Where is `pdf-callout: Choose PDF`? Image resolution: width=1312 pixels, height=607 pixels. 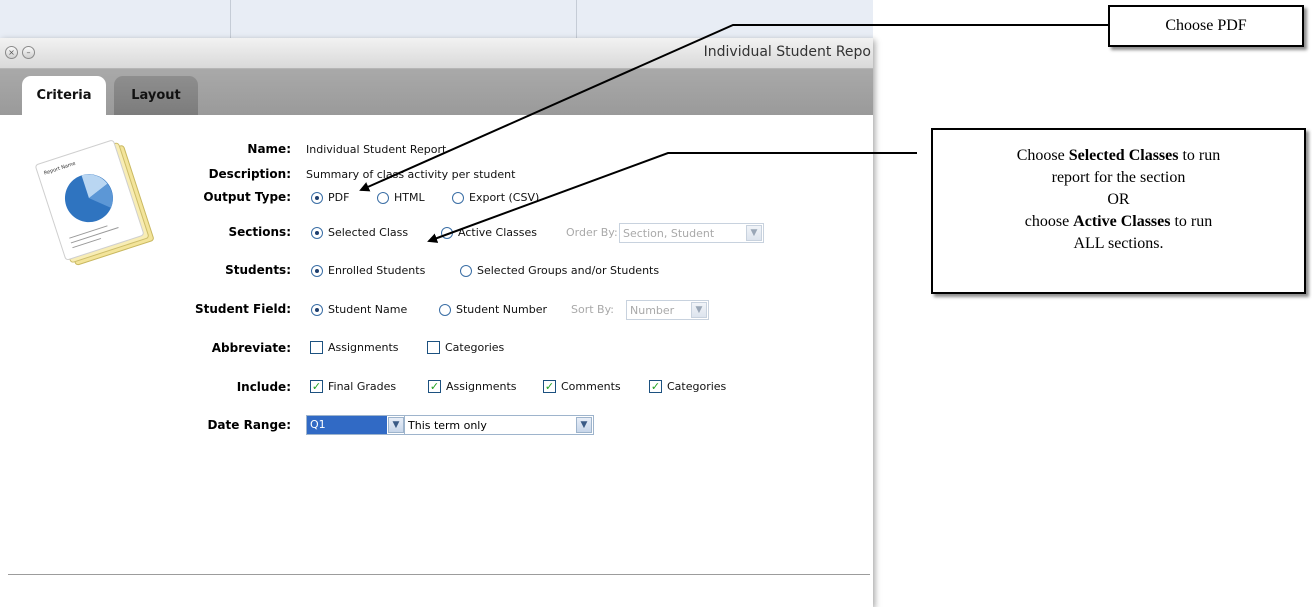 pdf-callout: Choose PDF is located at coordinates (1206, 26).